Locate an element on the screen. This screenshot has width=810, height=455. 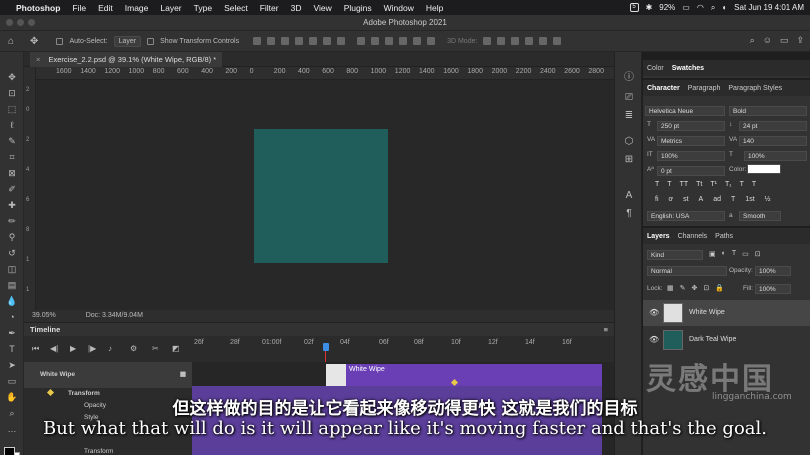
settings-gear-icon: ⚙ is located at coordinates (133, 348).